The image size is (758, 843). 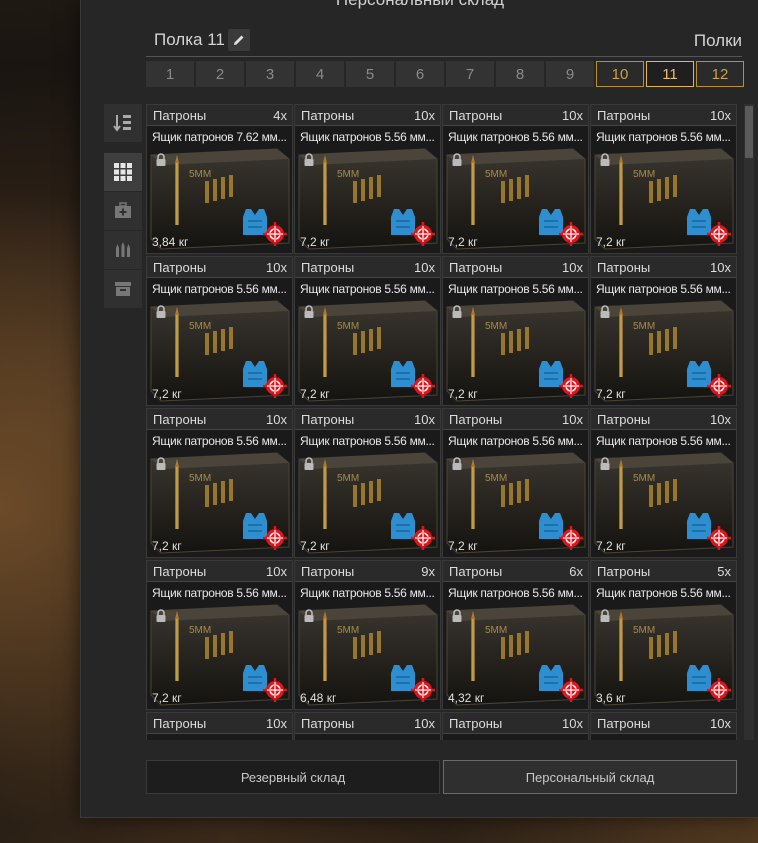 I want to click on shelf-tab-7: 7, so click(x=470, y=74).